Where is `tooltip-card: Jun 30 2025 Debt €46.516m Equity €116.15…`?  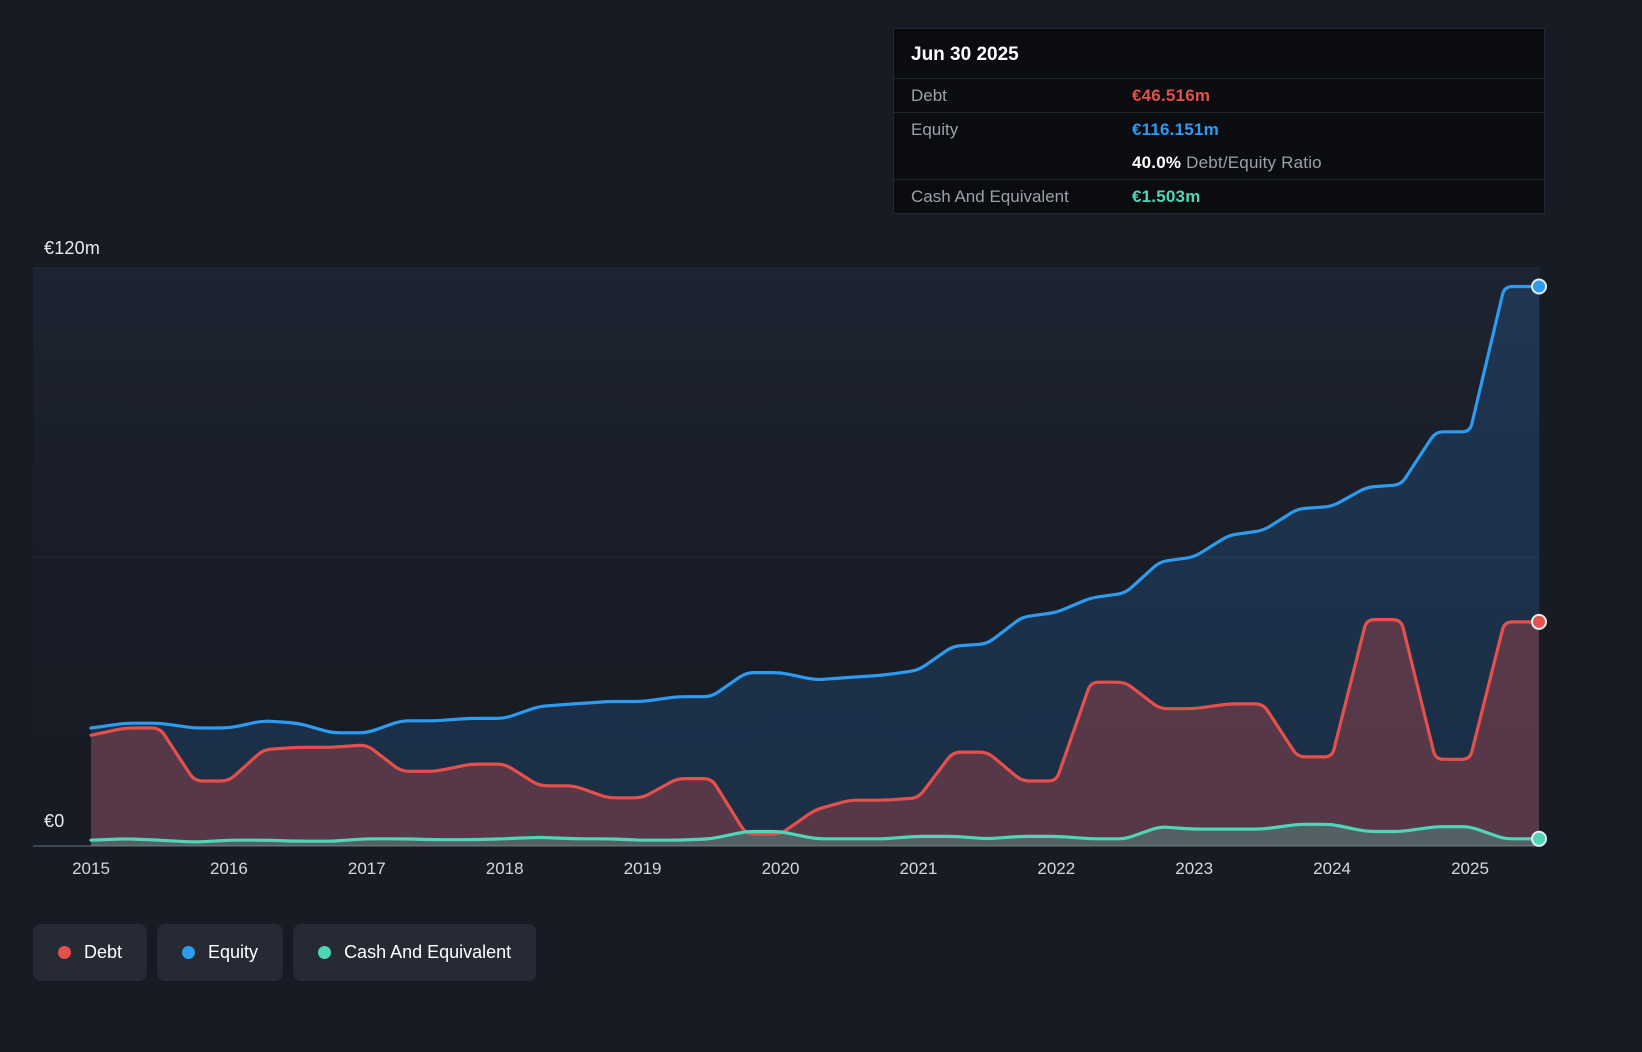 tooltip-card: Jun 30 2025 Debt €46.516m Equity €116.15… is located at coordinates (1219, 121).